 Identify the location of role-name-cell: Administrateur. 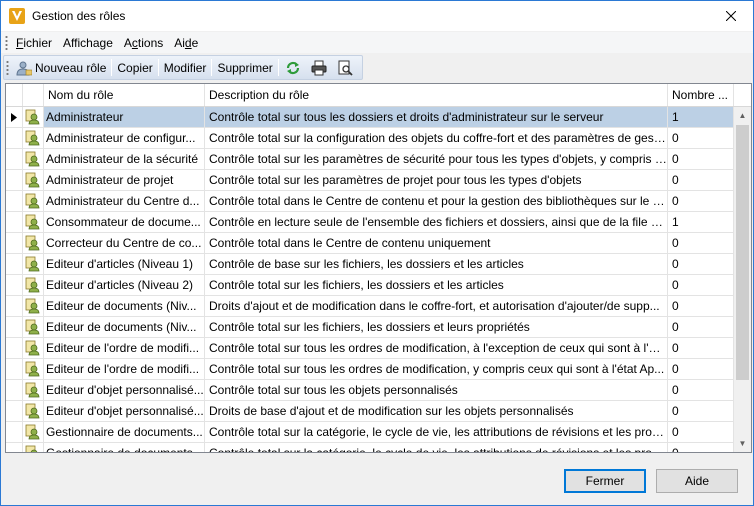
(124, 117).